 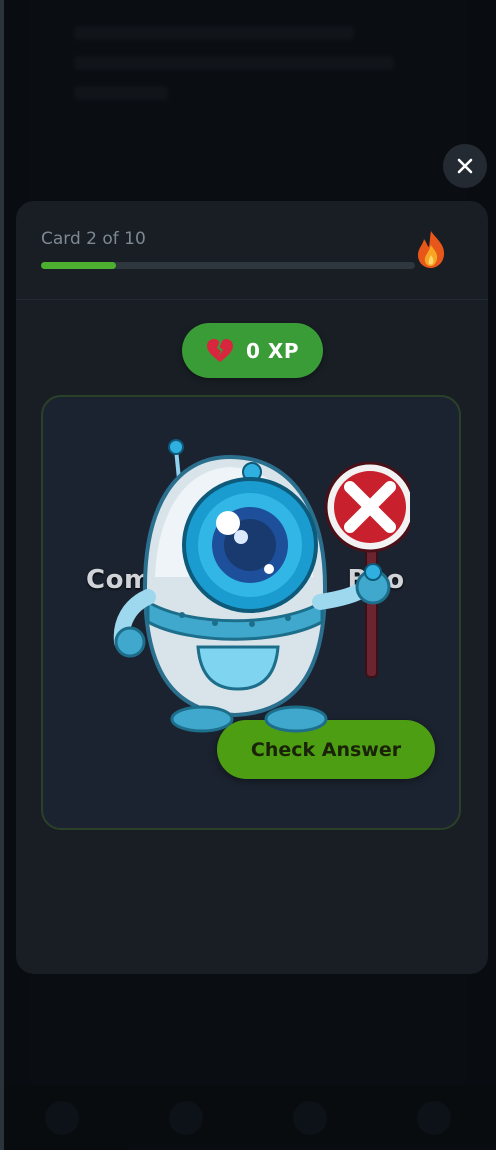 I want to click on progress-bar, so click(x=228, y=265).